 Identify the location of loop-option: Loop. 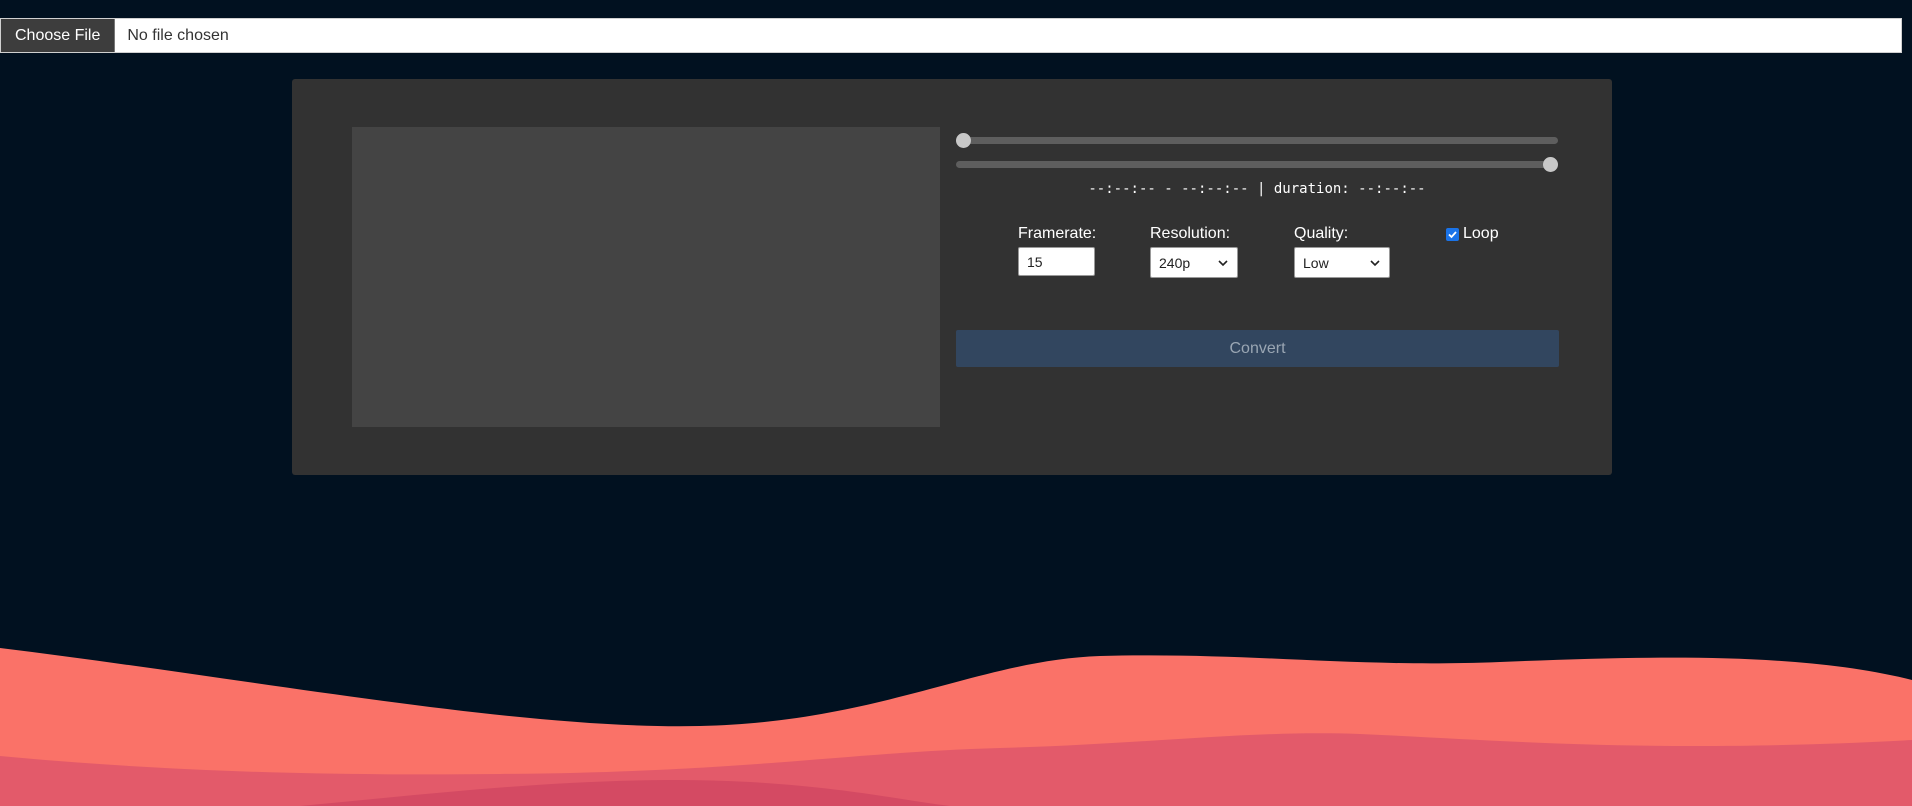
(1472, 234).